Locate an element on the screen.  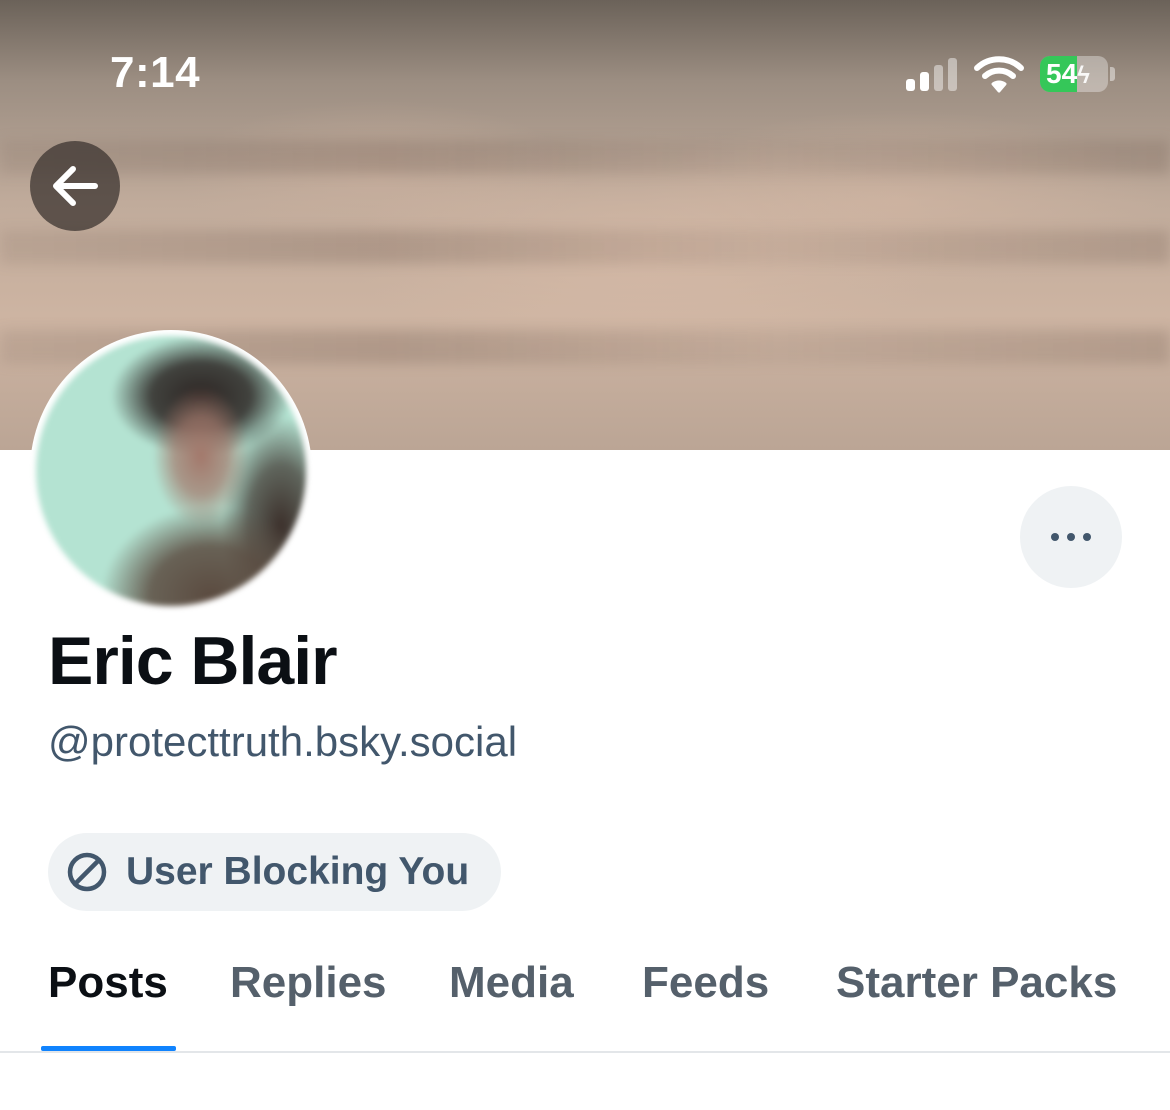
profile-handle: @protecttruth.bsky.social is located at coordinates (283, 741).